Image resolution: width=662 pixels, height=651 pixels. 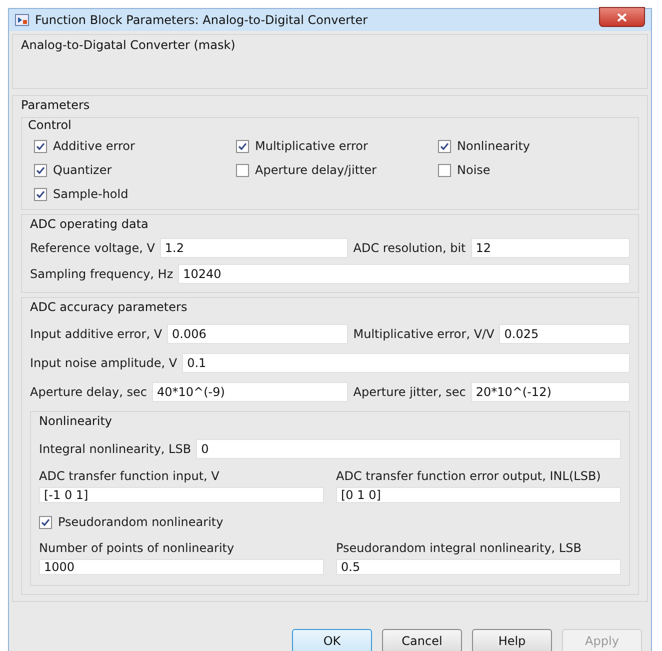 What do you see at coordinates (250, 392) in the screenshot?
I see `input-field: 40*10^(-9)` at bounding box center [250, 392].